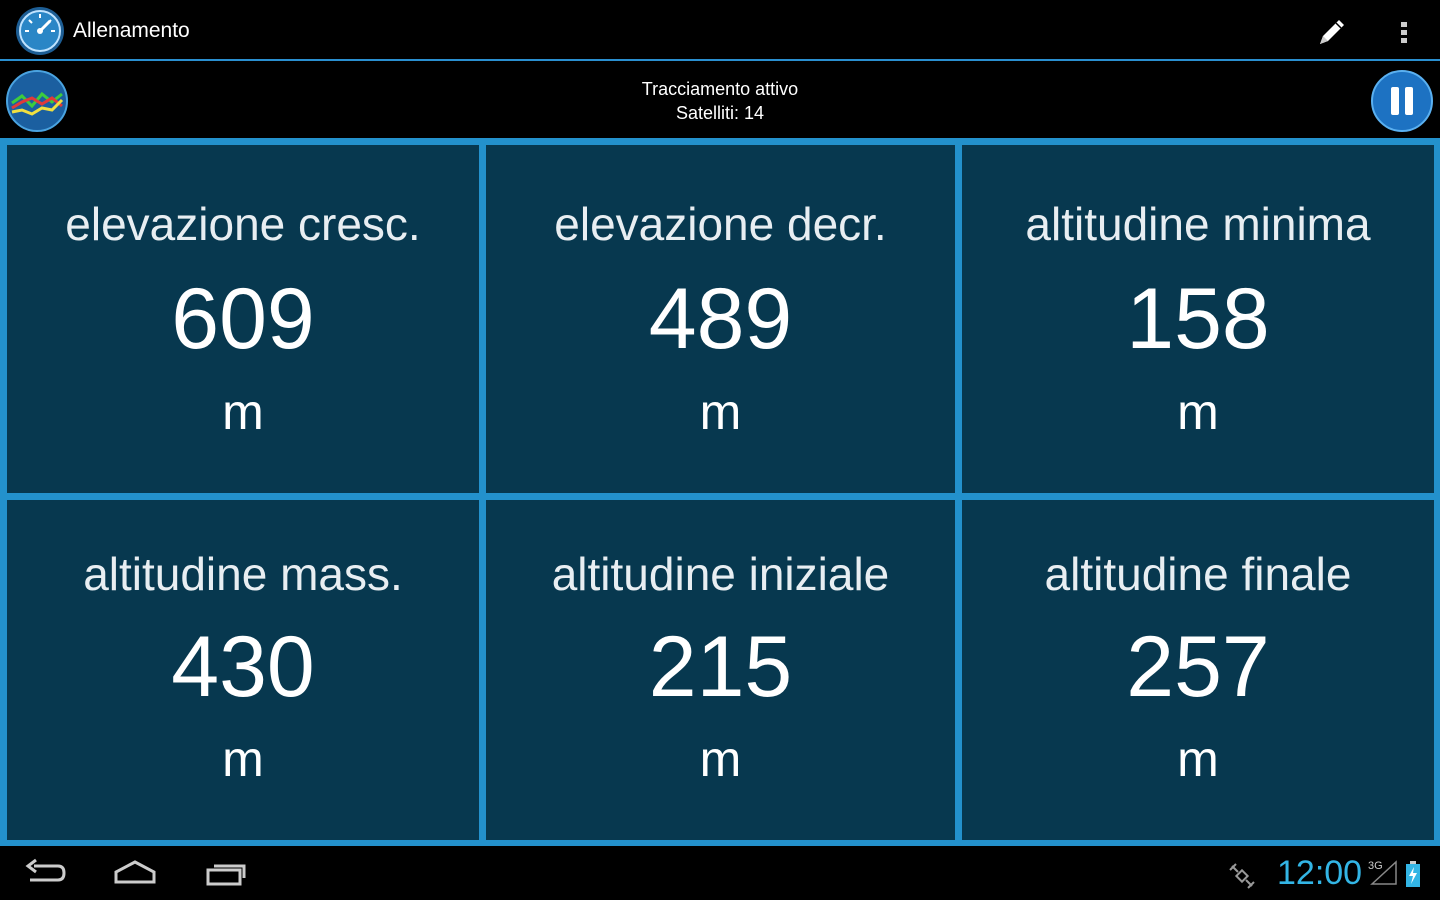 Image resolution: width=1440 pixels, height=900 pixels. Describe the element at coordinates (1404, 32) in the screenshot. I see `overflow-menu-icon` at that location.